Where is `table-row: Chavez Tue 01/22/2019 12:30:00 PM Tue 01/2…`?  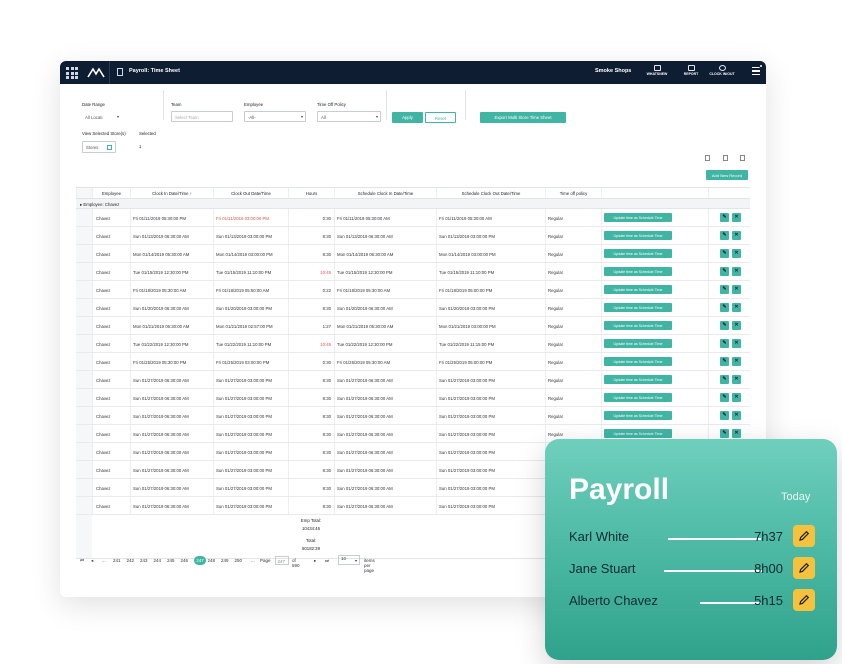 table-row: Chavez Tue 01/22/2019 12:30:00 PM Tue 01/2… is located at coordinates (413, 344).